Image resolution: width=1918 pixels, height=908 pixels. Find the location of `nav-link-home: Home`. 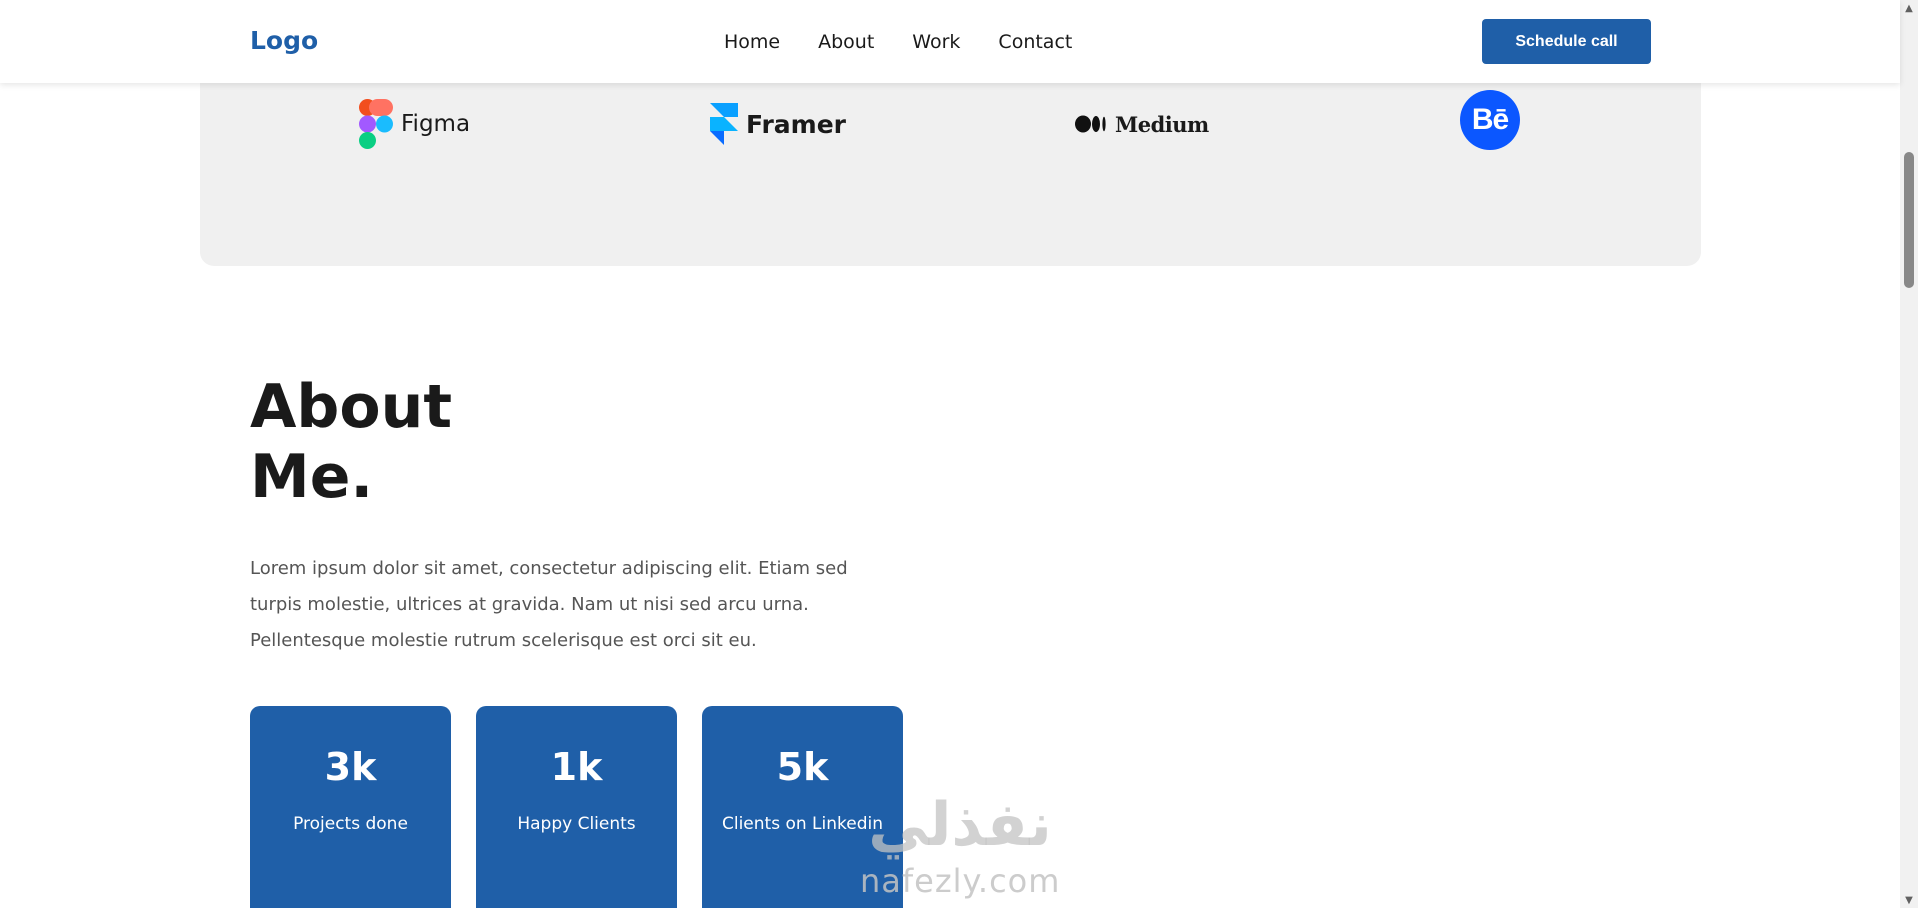

nav-link-home: Home is located at coordinates (752, 42).